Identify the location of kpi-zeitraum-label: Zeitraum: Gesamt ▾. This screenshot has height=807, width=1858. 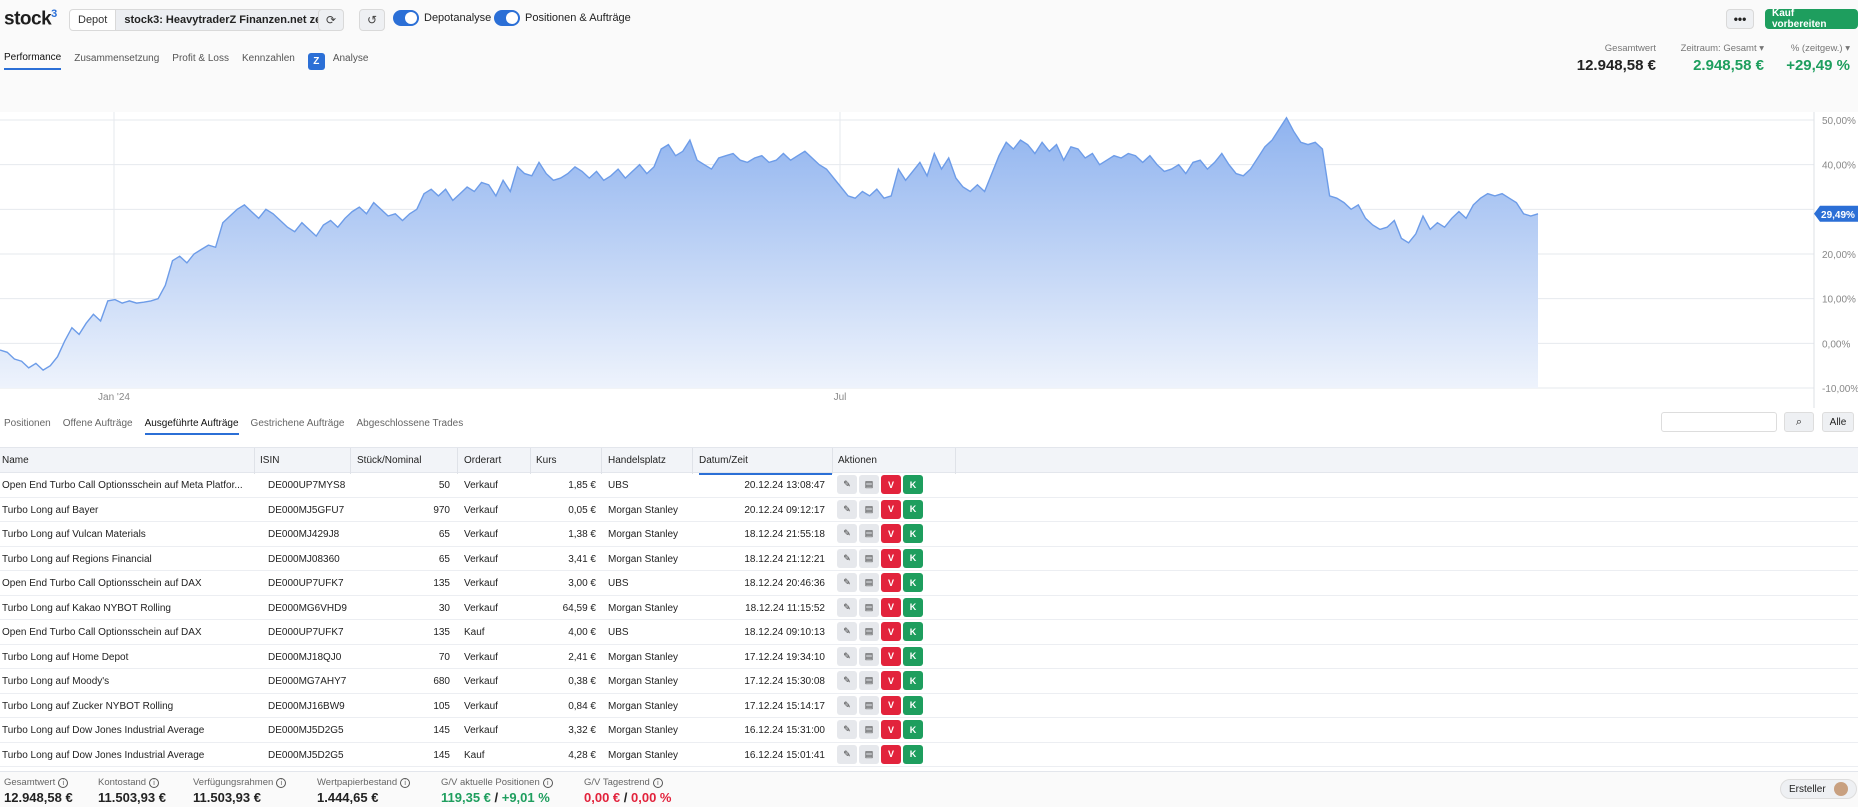
(1714, 48).